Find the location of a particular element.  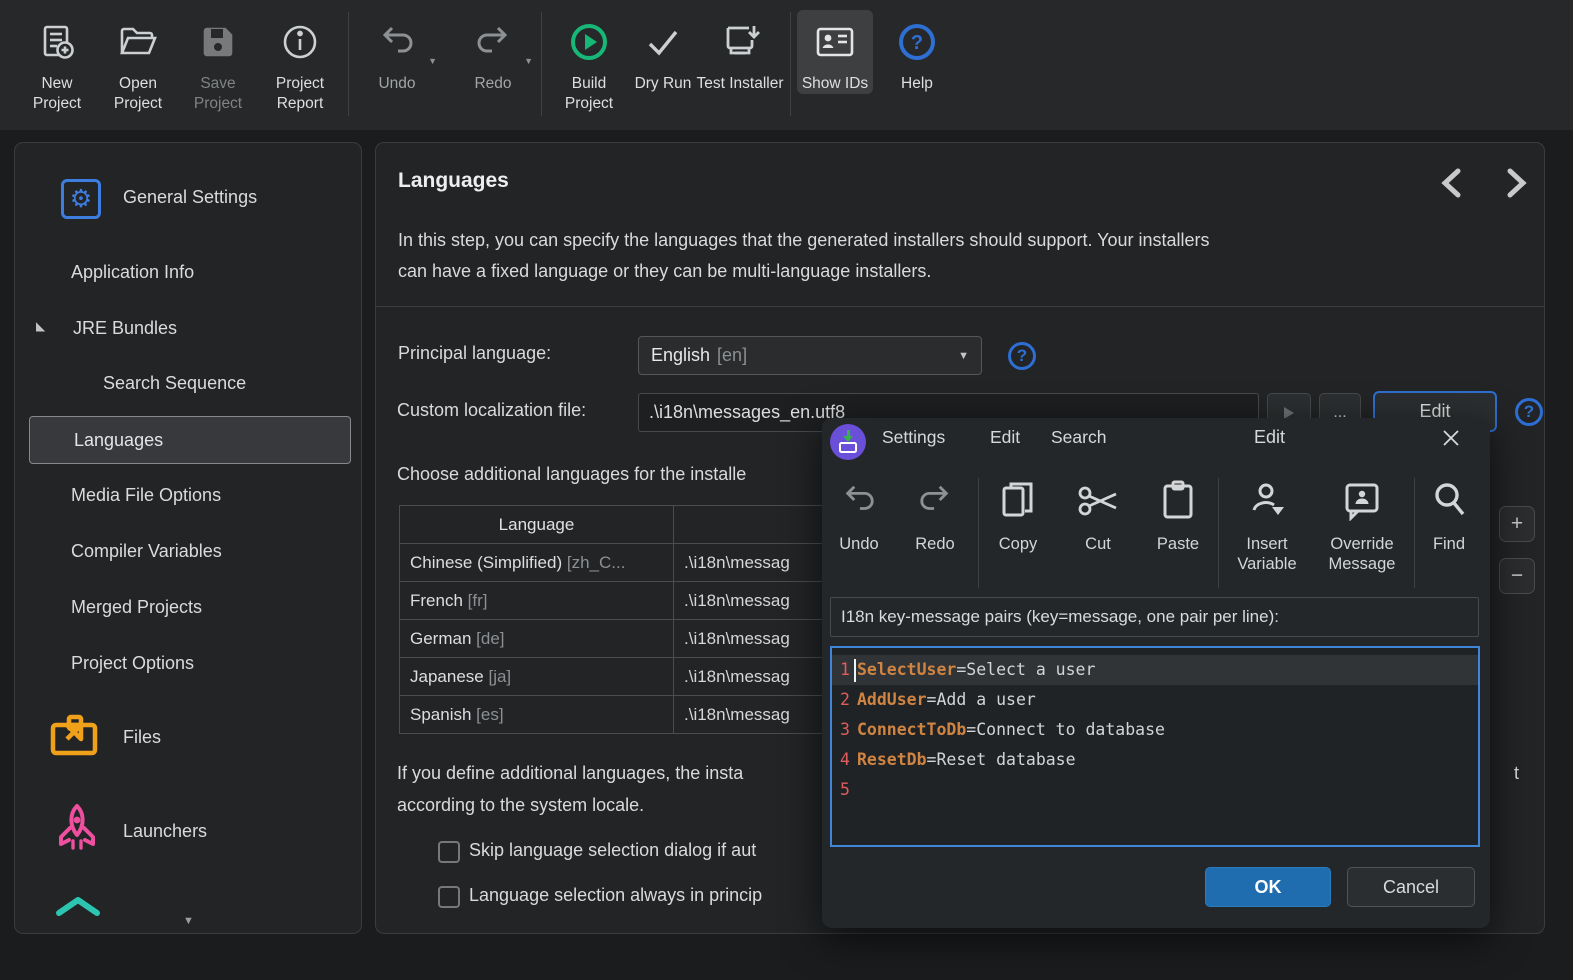

dialog-cut-button: Cut is located at coordinates (1098, 514).